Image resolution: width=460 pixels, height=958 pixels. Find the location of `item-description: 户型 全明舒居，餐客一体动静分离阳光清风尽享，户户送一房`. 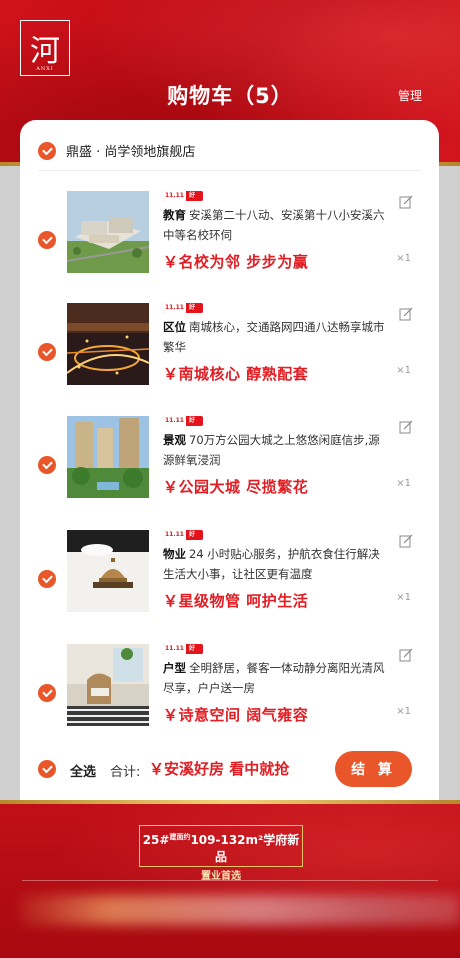

item-description: 户型 全明舒居，餐客一体动静分离阳光清风尽享，户户送一房 is located at coordinates (276, 678).